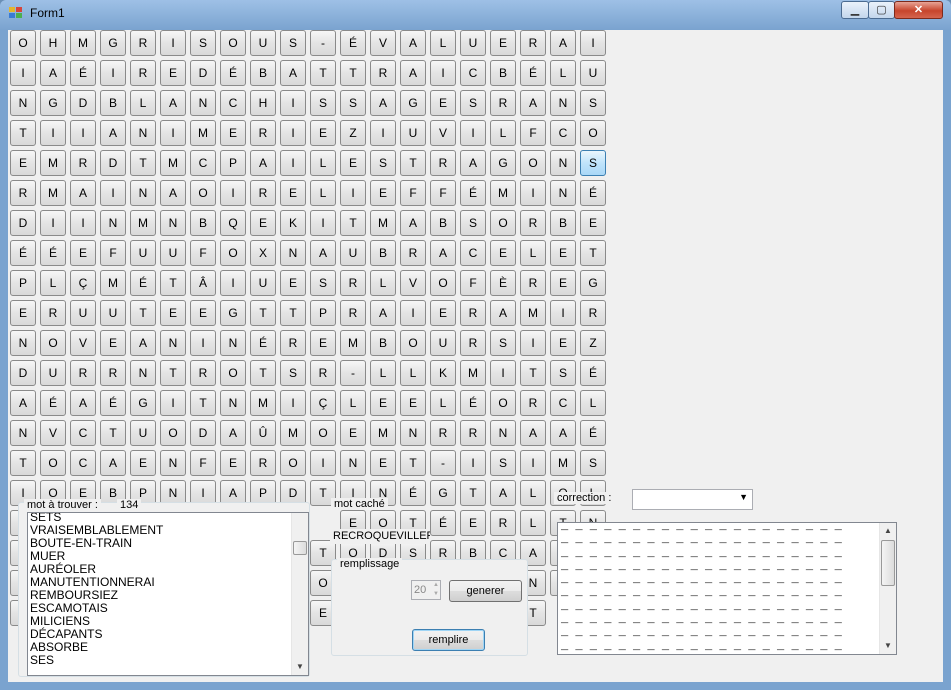 This screenshot has height=690, width=951. I want to click on words-scroll-thumb, so click(300, 548).